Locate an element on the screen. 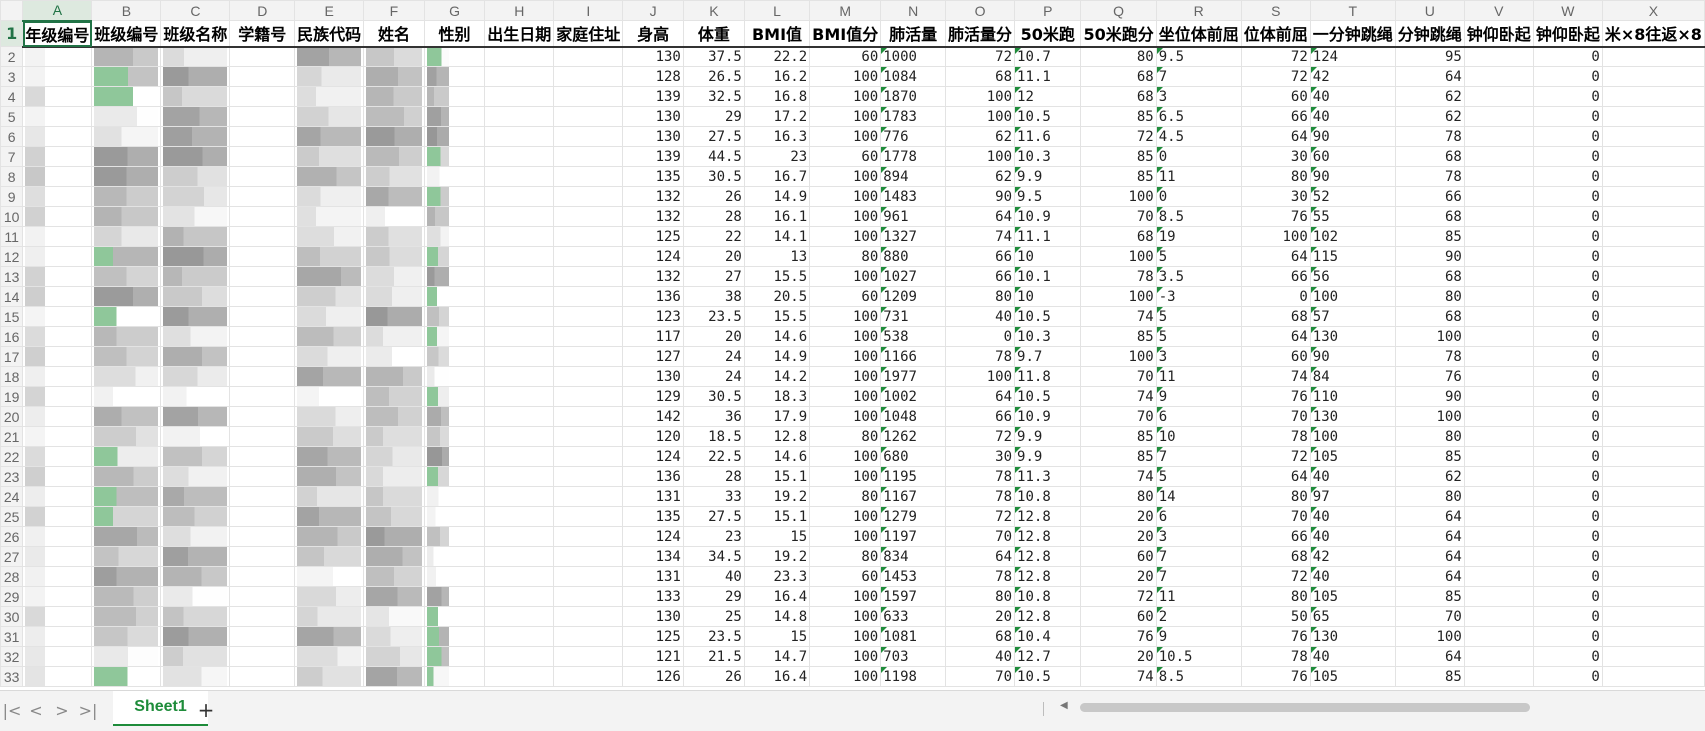 The width and height of the screenshot is (1705, 731). data-cell: 56 is located at coordinates (1352, 276).